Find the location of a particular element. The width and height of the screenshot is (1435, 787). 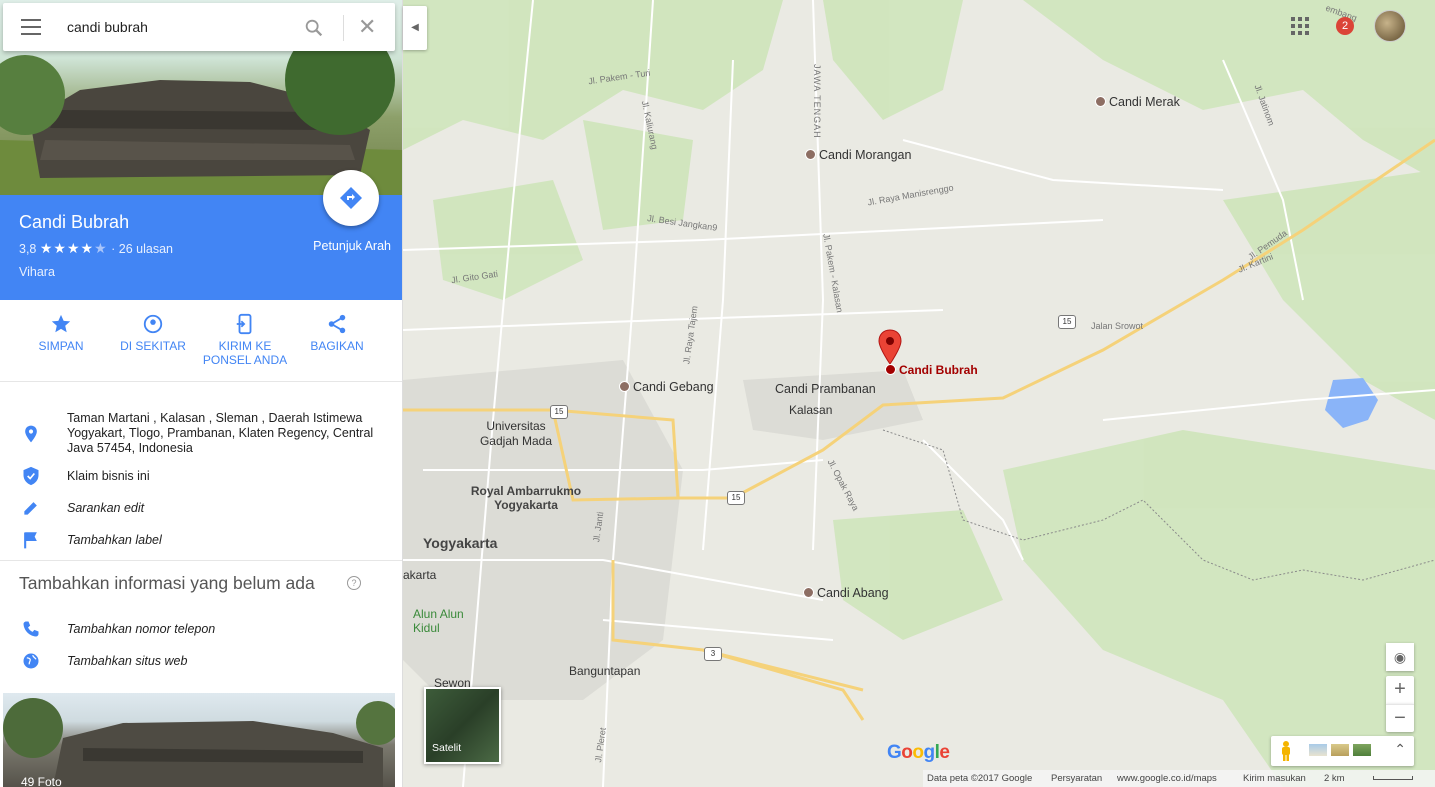

rating-value: 3,8 is located at coordinates (28, 249).